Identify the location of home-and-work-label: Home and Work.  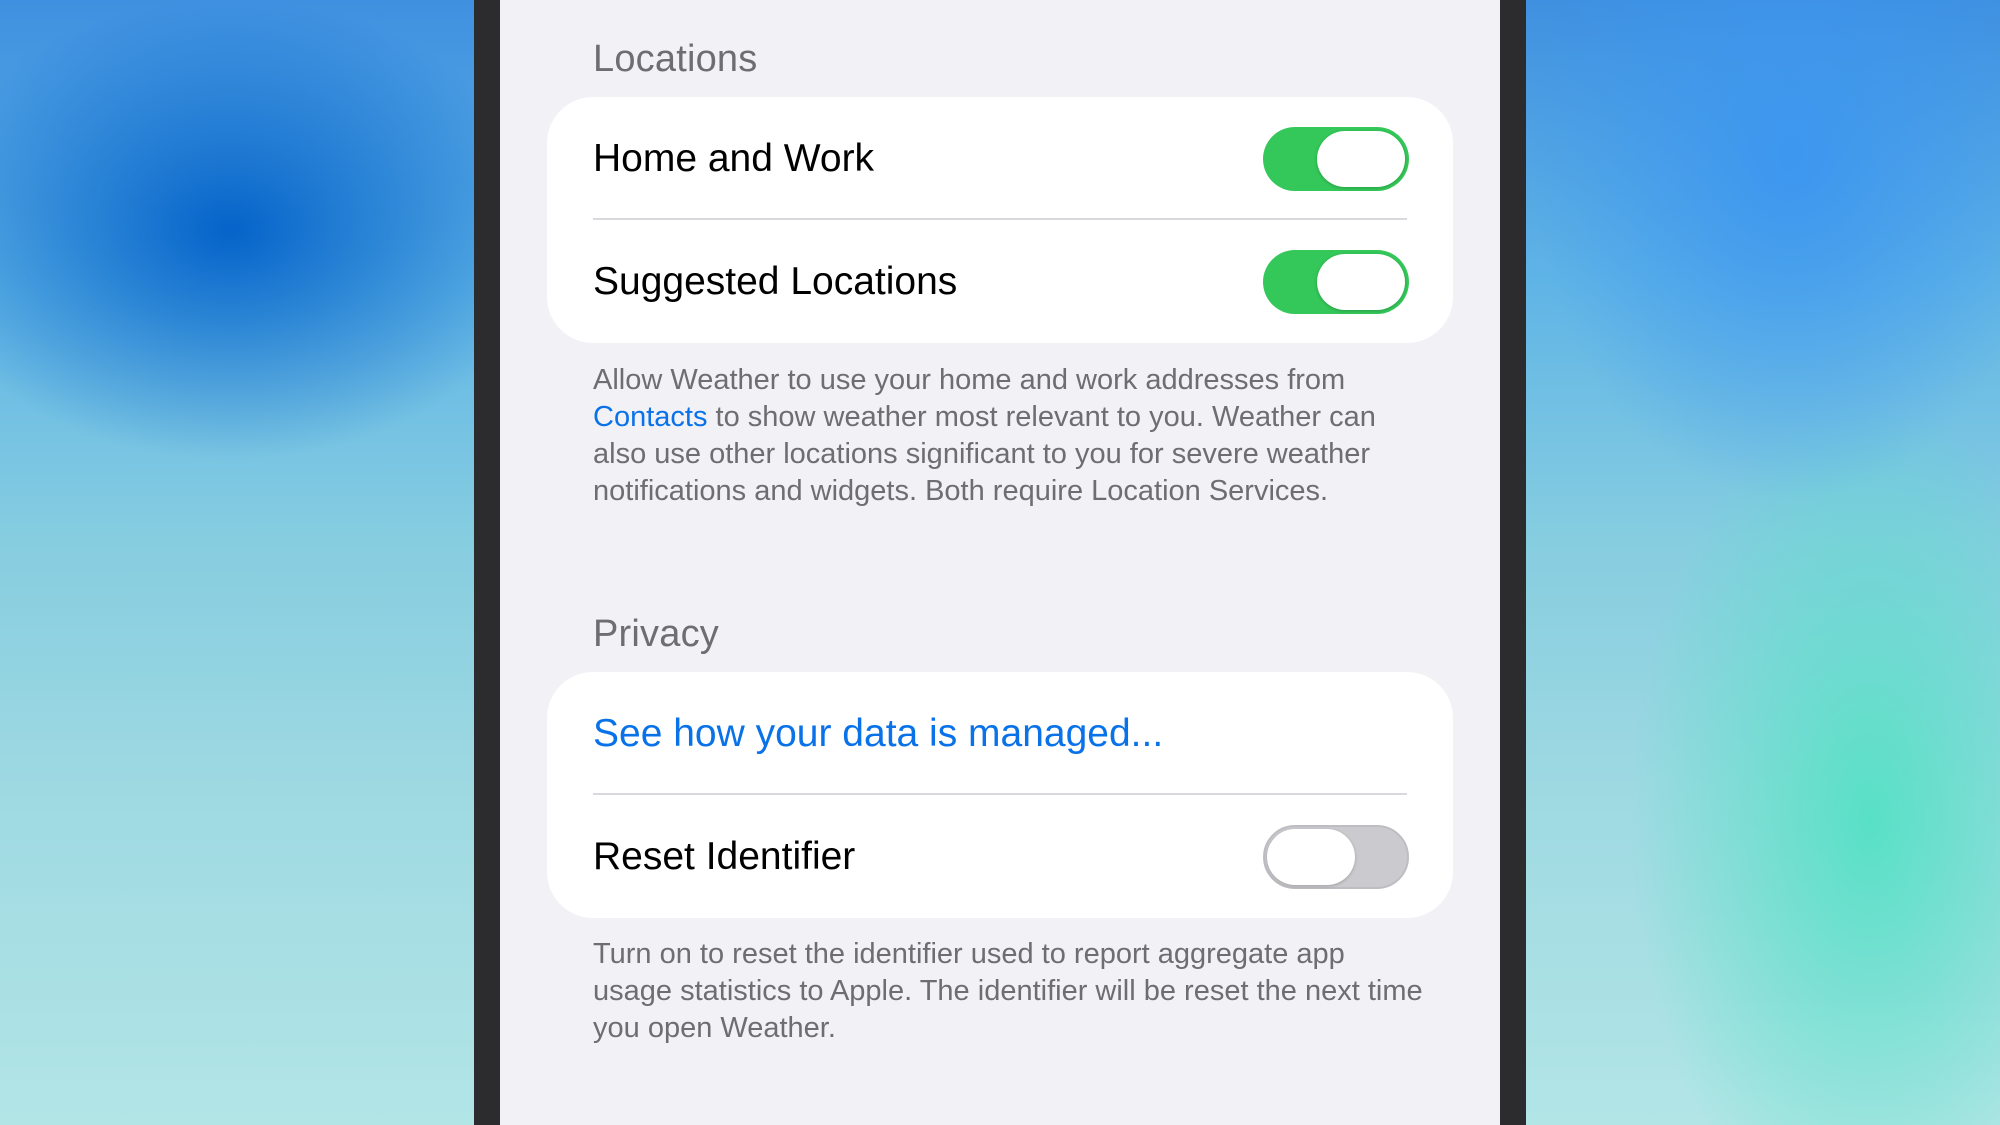
(734, 158).